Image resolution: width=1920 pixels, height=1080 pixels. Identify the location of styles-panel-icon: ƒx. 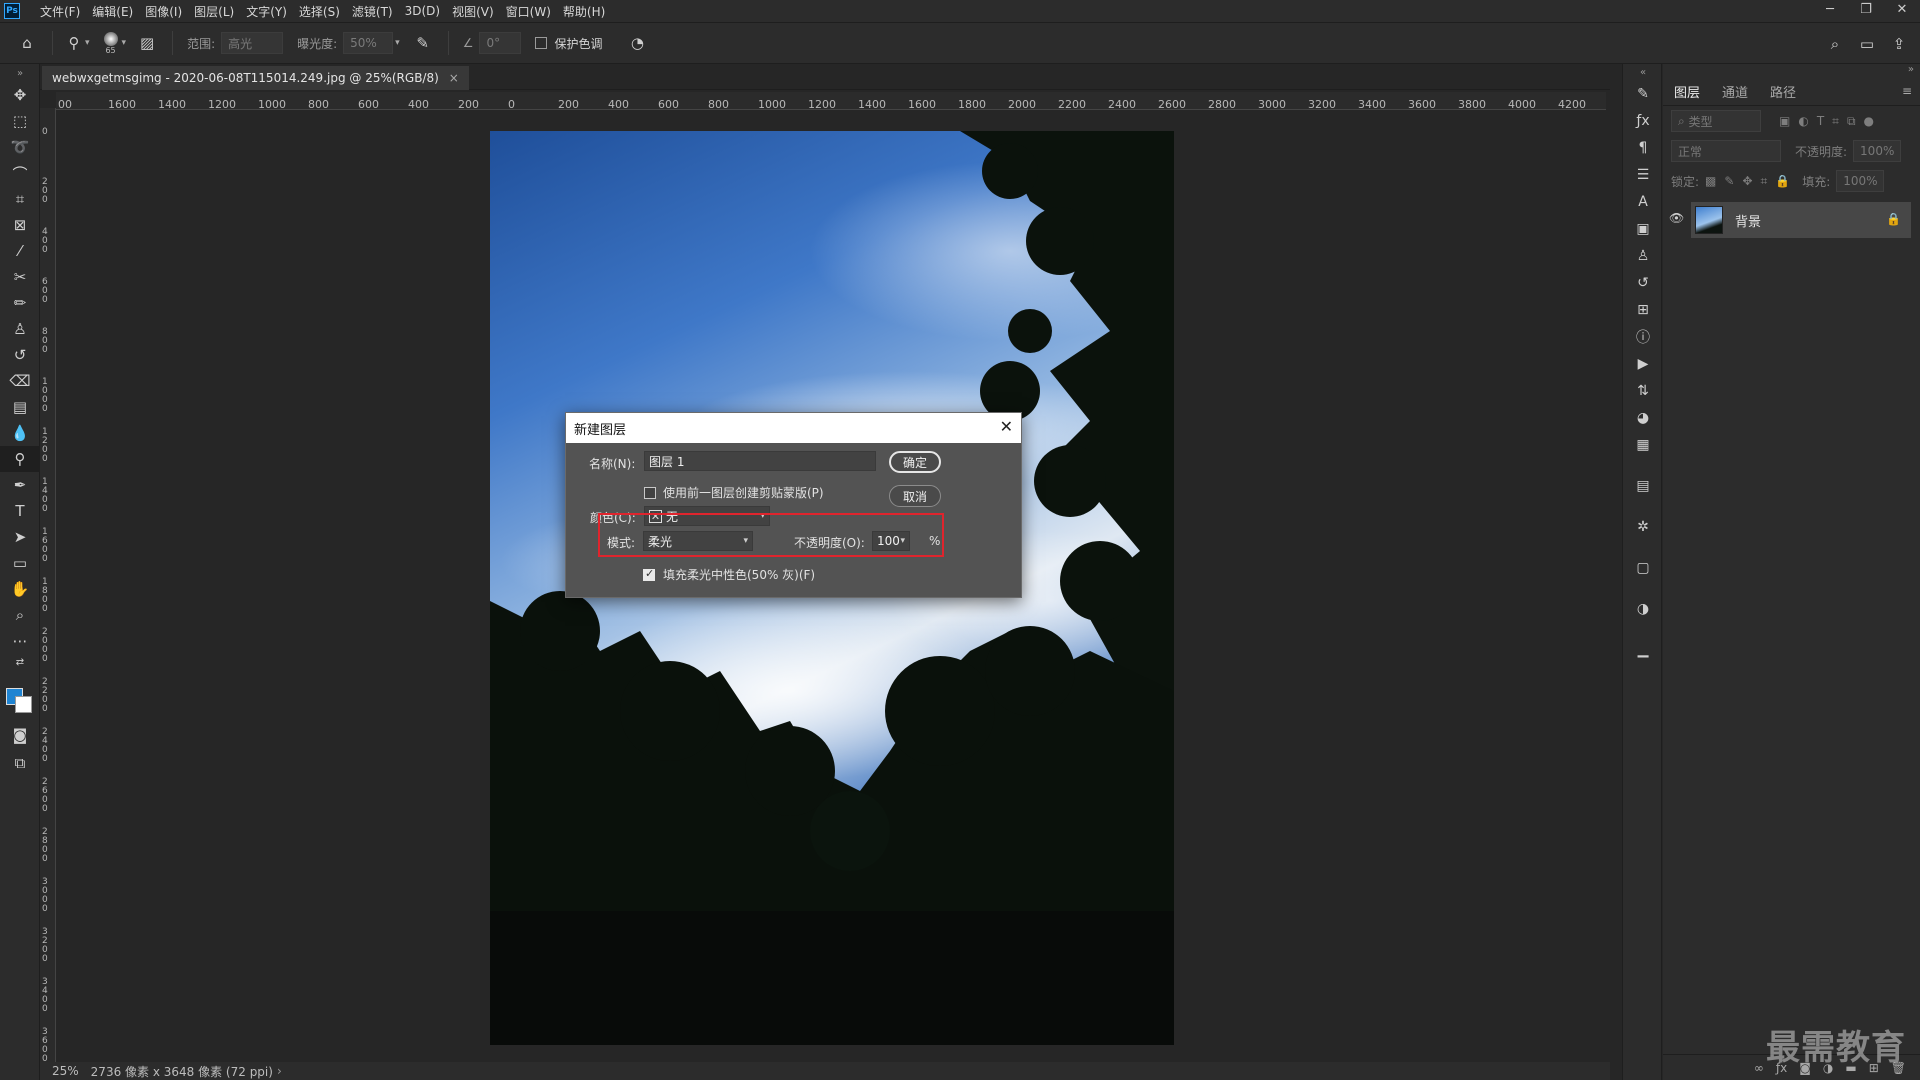
(1643, 120).